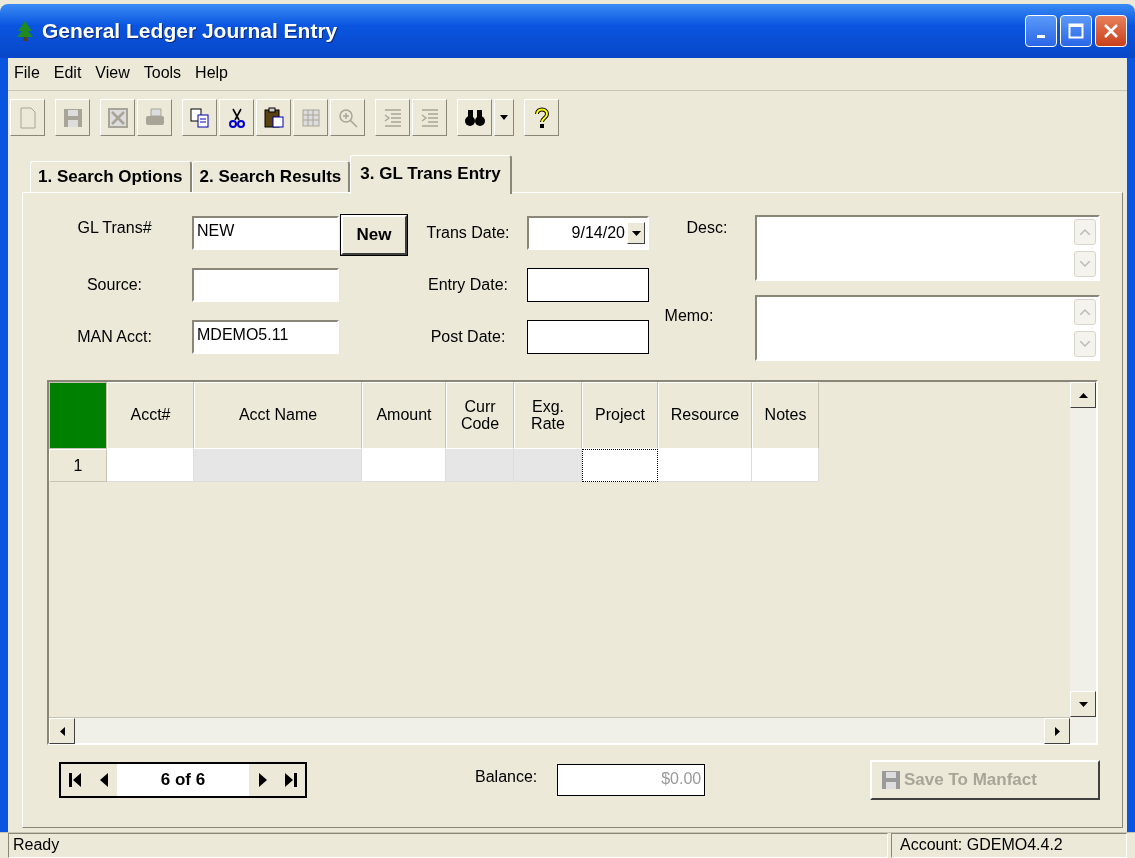  What do you see at coordinates (431, 174) in the screenshot?
I see `tab: 3. GL Trans Entry` at bounding box center [431, 174].